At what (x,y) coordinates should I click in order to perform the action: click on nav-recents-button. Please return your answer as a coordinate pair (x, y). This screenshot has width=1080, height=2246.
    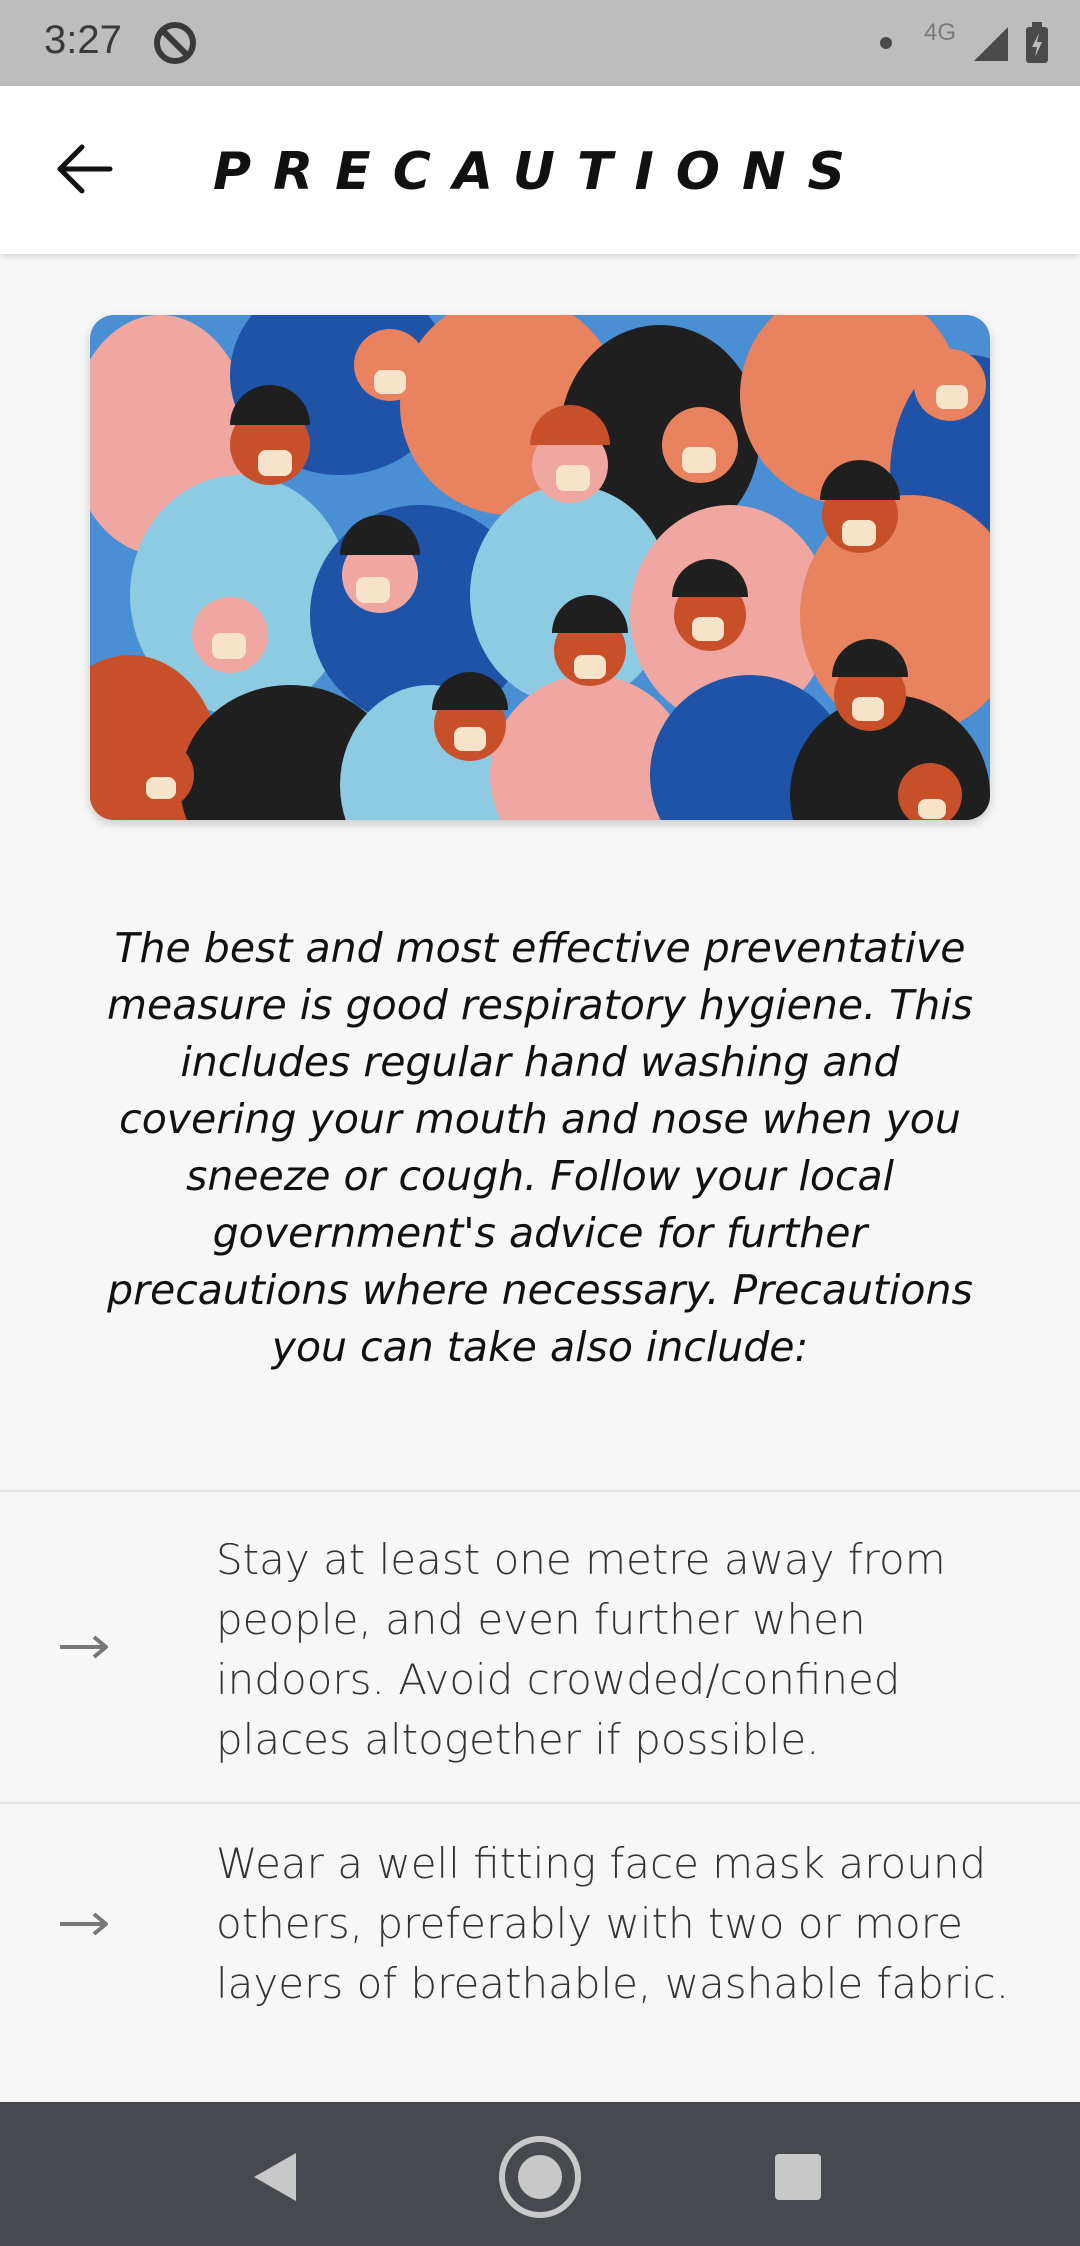
    Looking at the image, I should click on (798, 2177).